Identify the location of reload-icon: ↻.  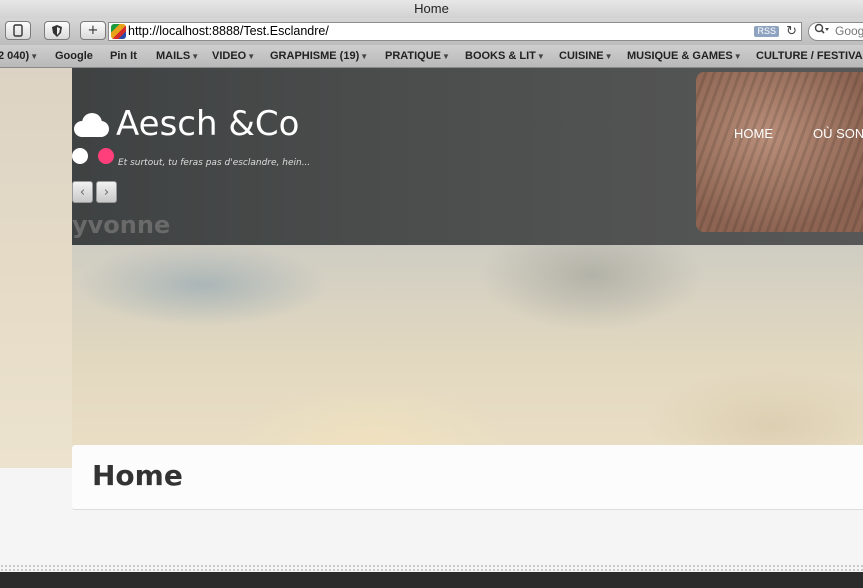
(791, 31).